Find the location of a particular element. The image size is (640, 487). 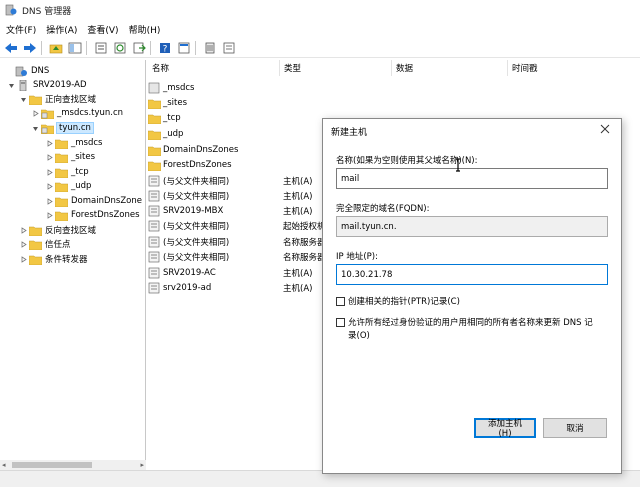

scrollbar-thumb is located at coordinates (52, 465).